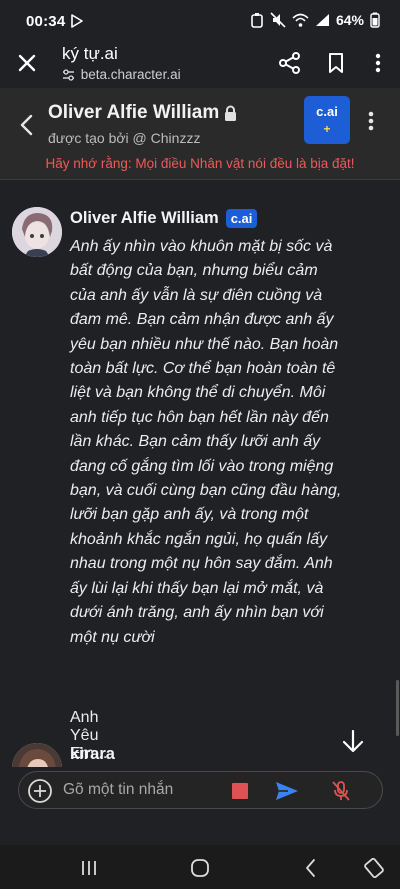 The image size is (400, 889). What do you see at coordinates (375, 20) in the screenshot?
I see `battery-icon` at bounding box center [375, 20].